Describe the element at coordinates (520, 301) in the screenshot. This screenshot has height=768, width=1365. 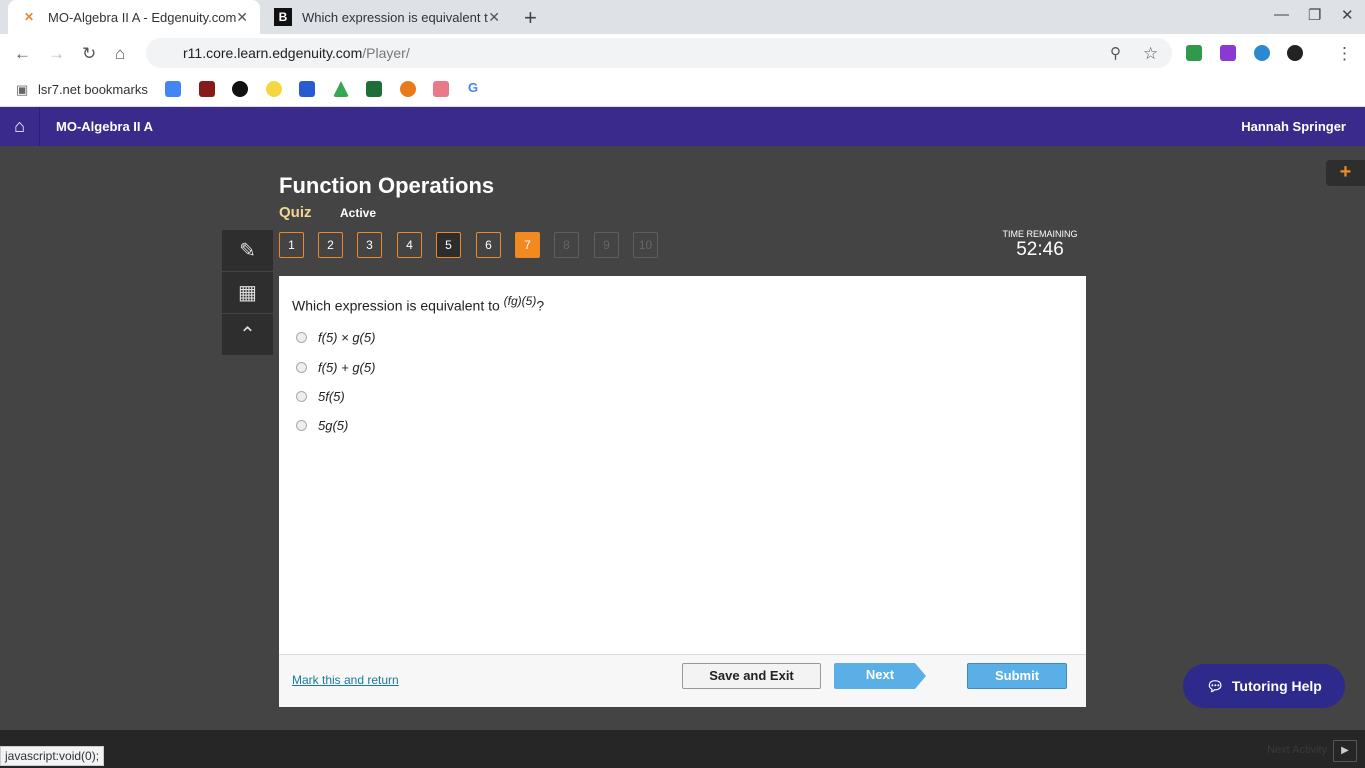
I see `question-expression: (fg)(5)` at that location.